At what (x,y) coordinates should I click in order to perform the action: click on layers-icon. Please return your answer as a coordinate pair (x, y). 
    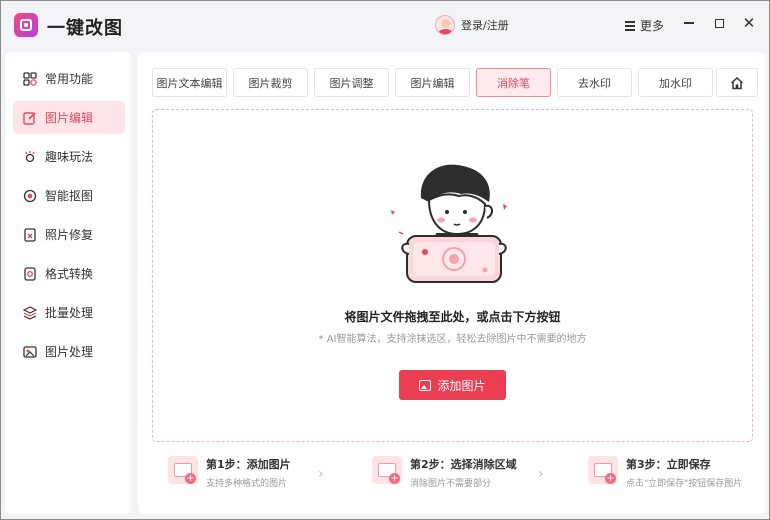
    Looking at the image, I should click on (30, 312).